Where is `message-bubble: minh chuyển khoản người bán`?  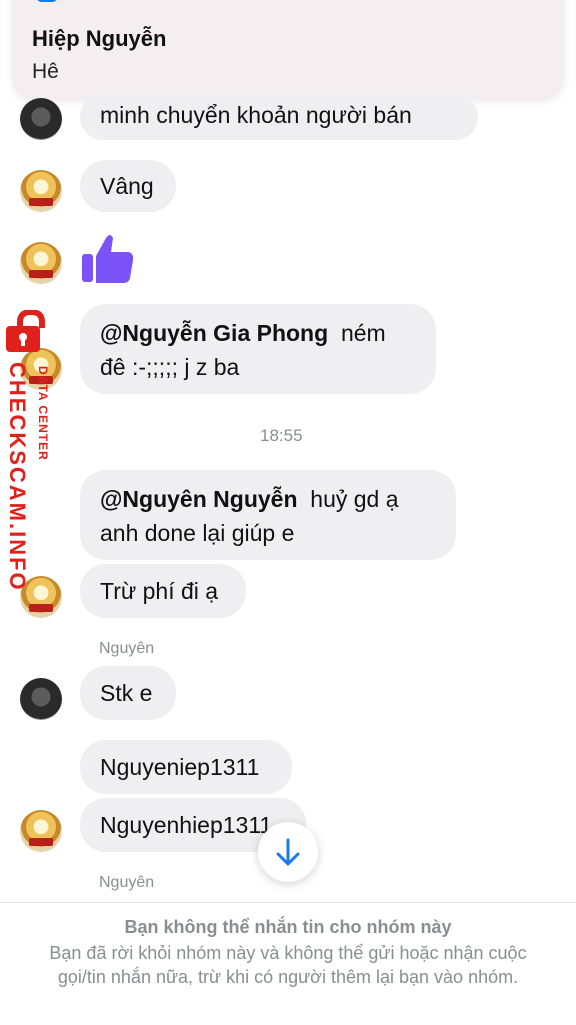
message-bubble: minh chuyển khoản người bán is located at coordinates (279, 117).